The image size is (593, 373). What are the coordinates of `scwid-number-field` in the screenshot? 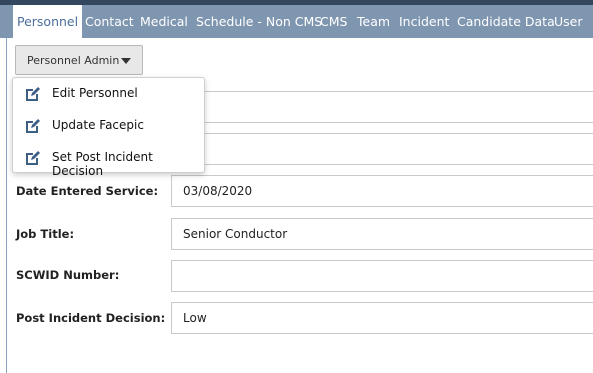 It's located at (382, 276).